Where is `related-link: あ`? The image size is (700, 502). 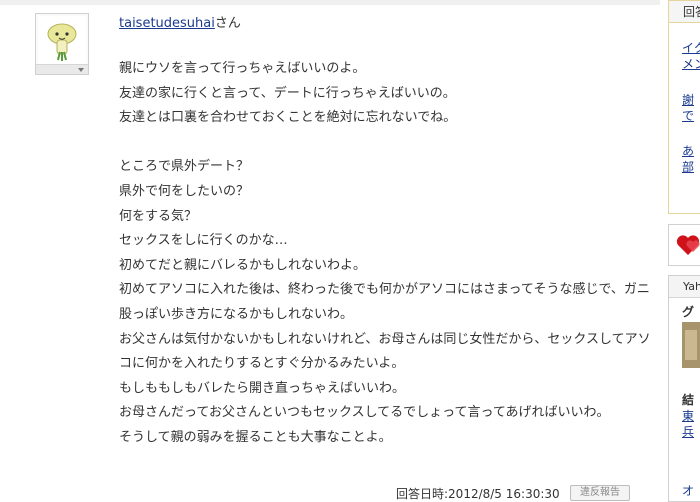 related-link: あ is located at coordinates (691, 151).